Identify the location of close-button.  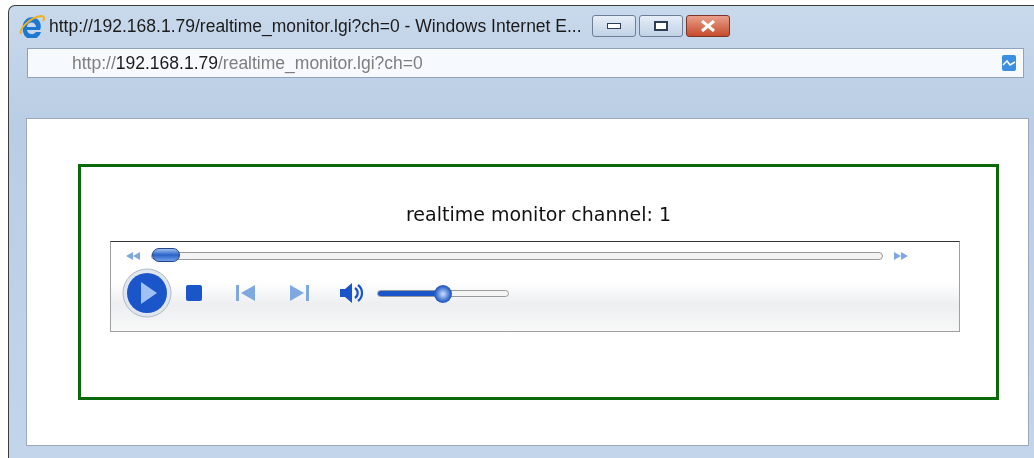
(707, 26).